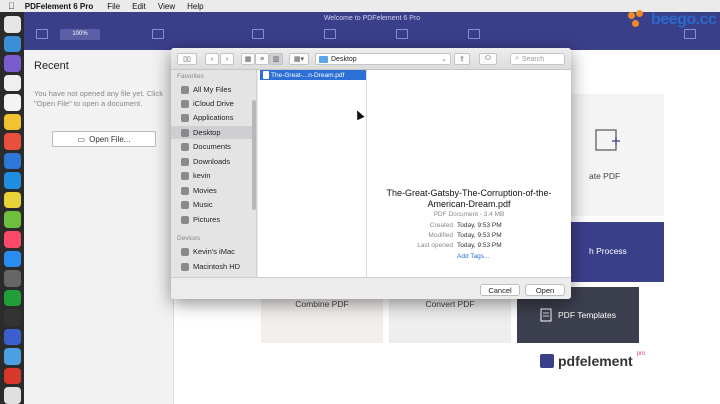  I want to click on downloads-icon, so click(185, 161).